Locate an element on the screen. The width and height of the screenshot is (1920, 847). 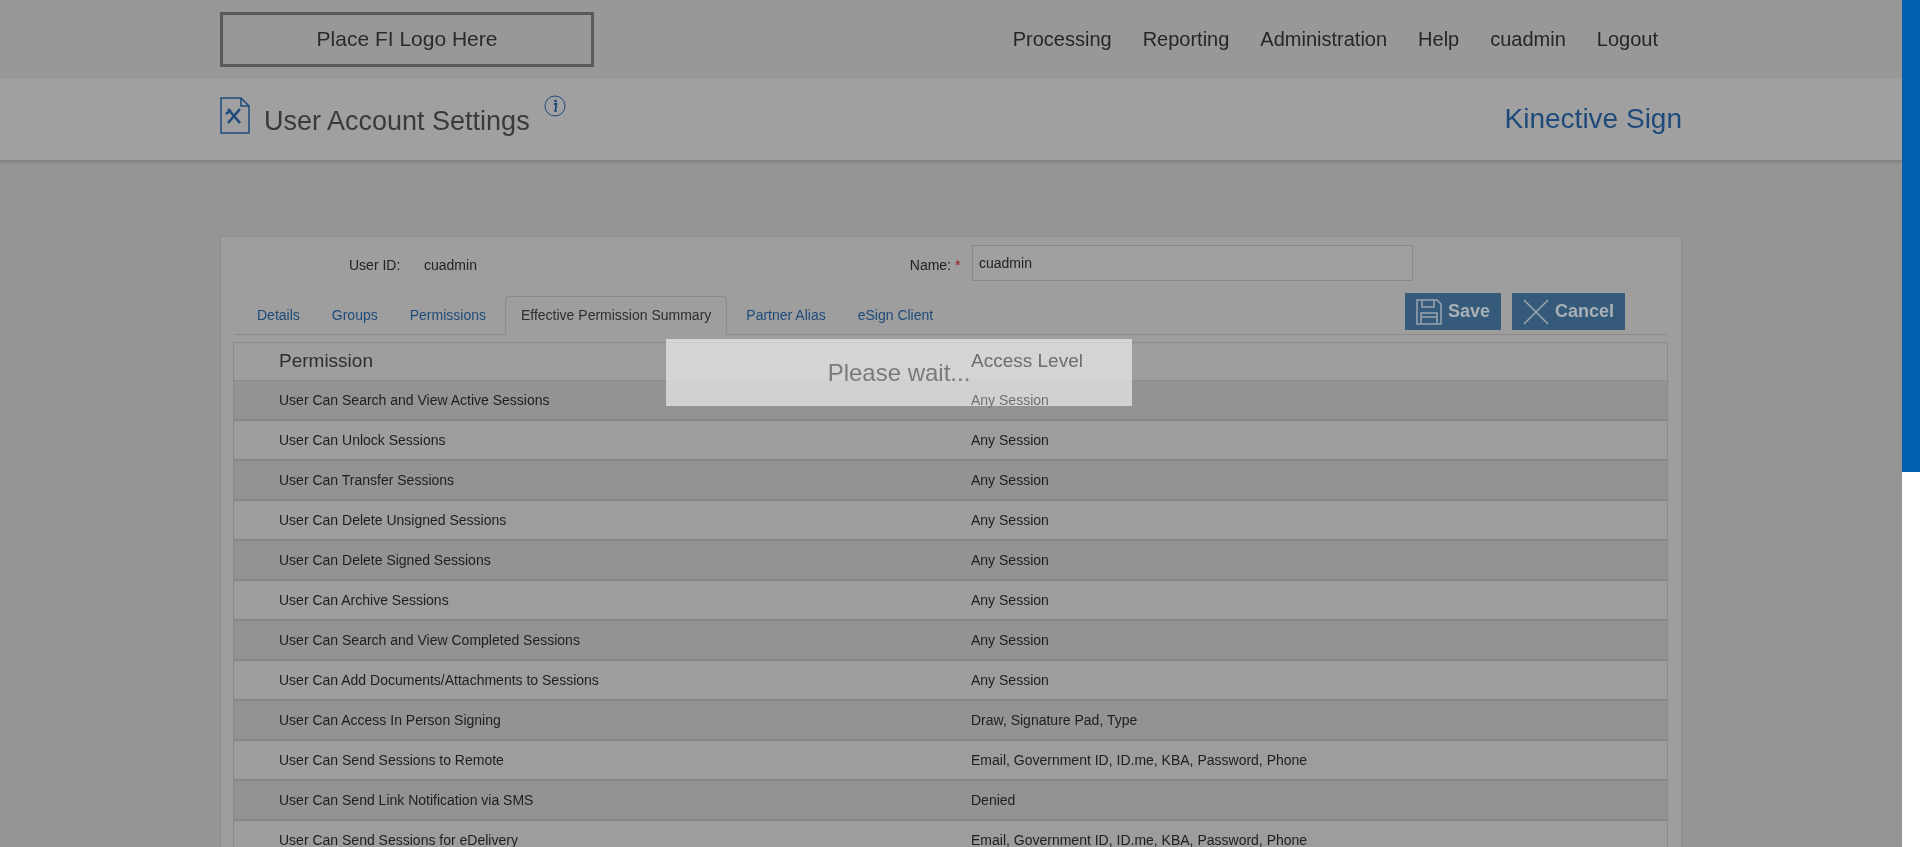
table-cell-text: User Can Send Link Notification via SMS is located at coordinates (406, 800).